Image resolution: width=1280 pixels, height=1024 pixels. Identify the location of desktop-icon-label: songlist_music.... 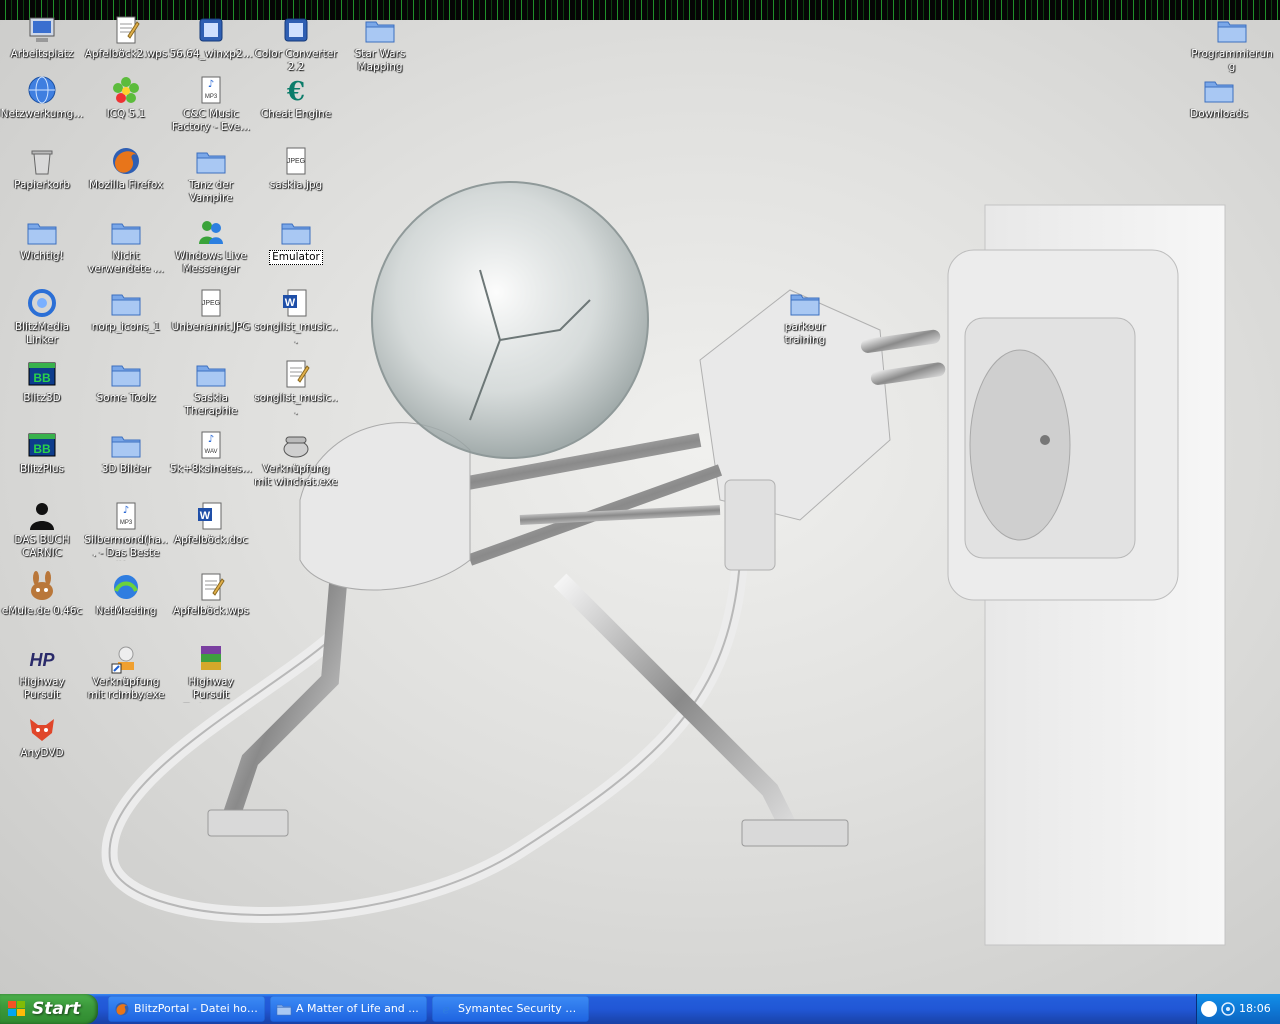
(296, 404).